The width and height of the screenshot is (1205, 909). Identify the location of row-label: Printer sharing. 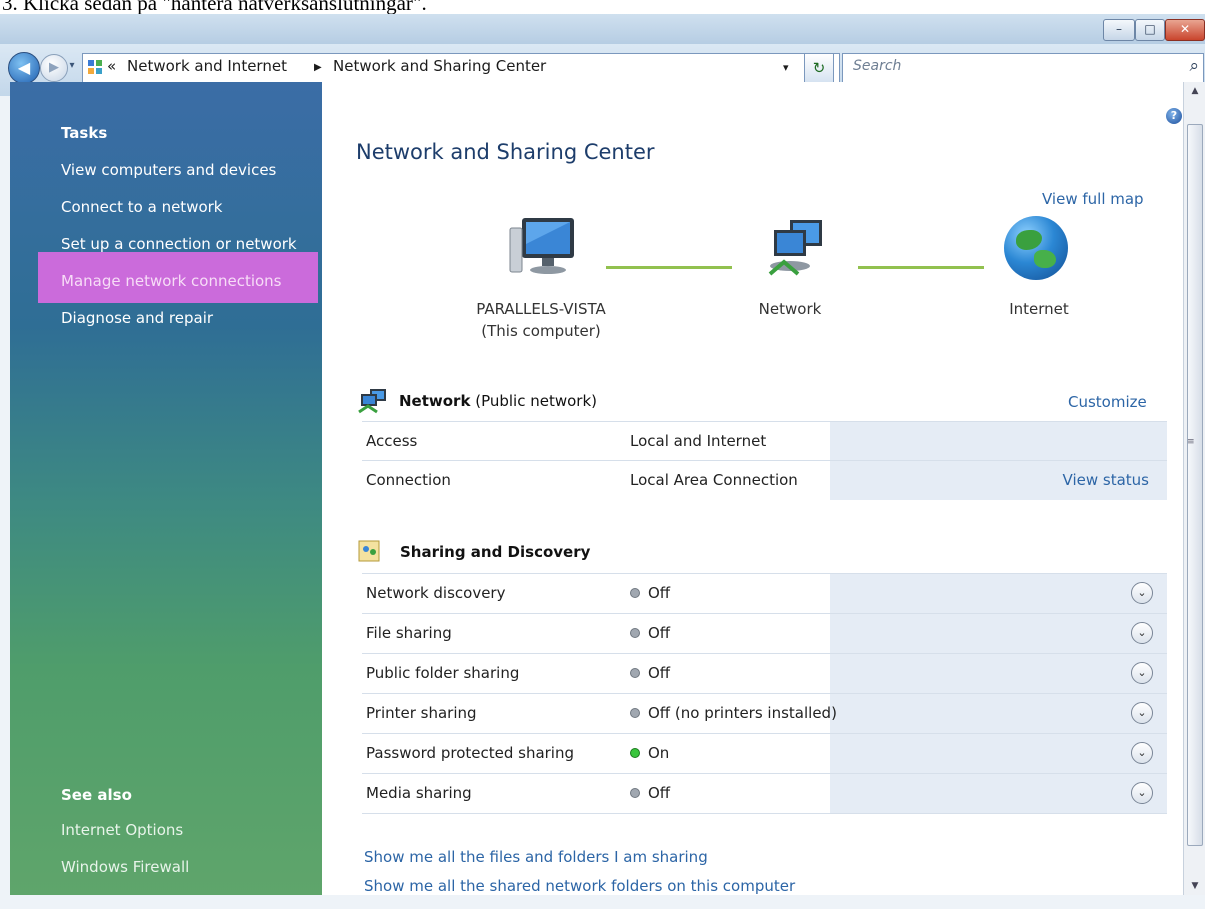
(421, 713).